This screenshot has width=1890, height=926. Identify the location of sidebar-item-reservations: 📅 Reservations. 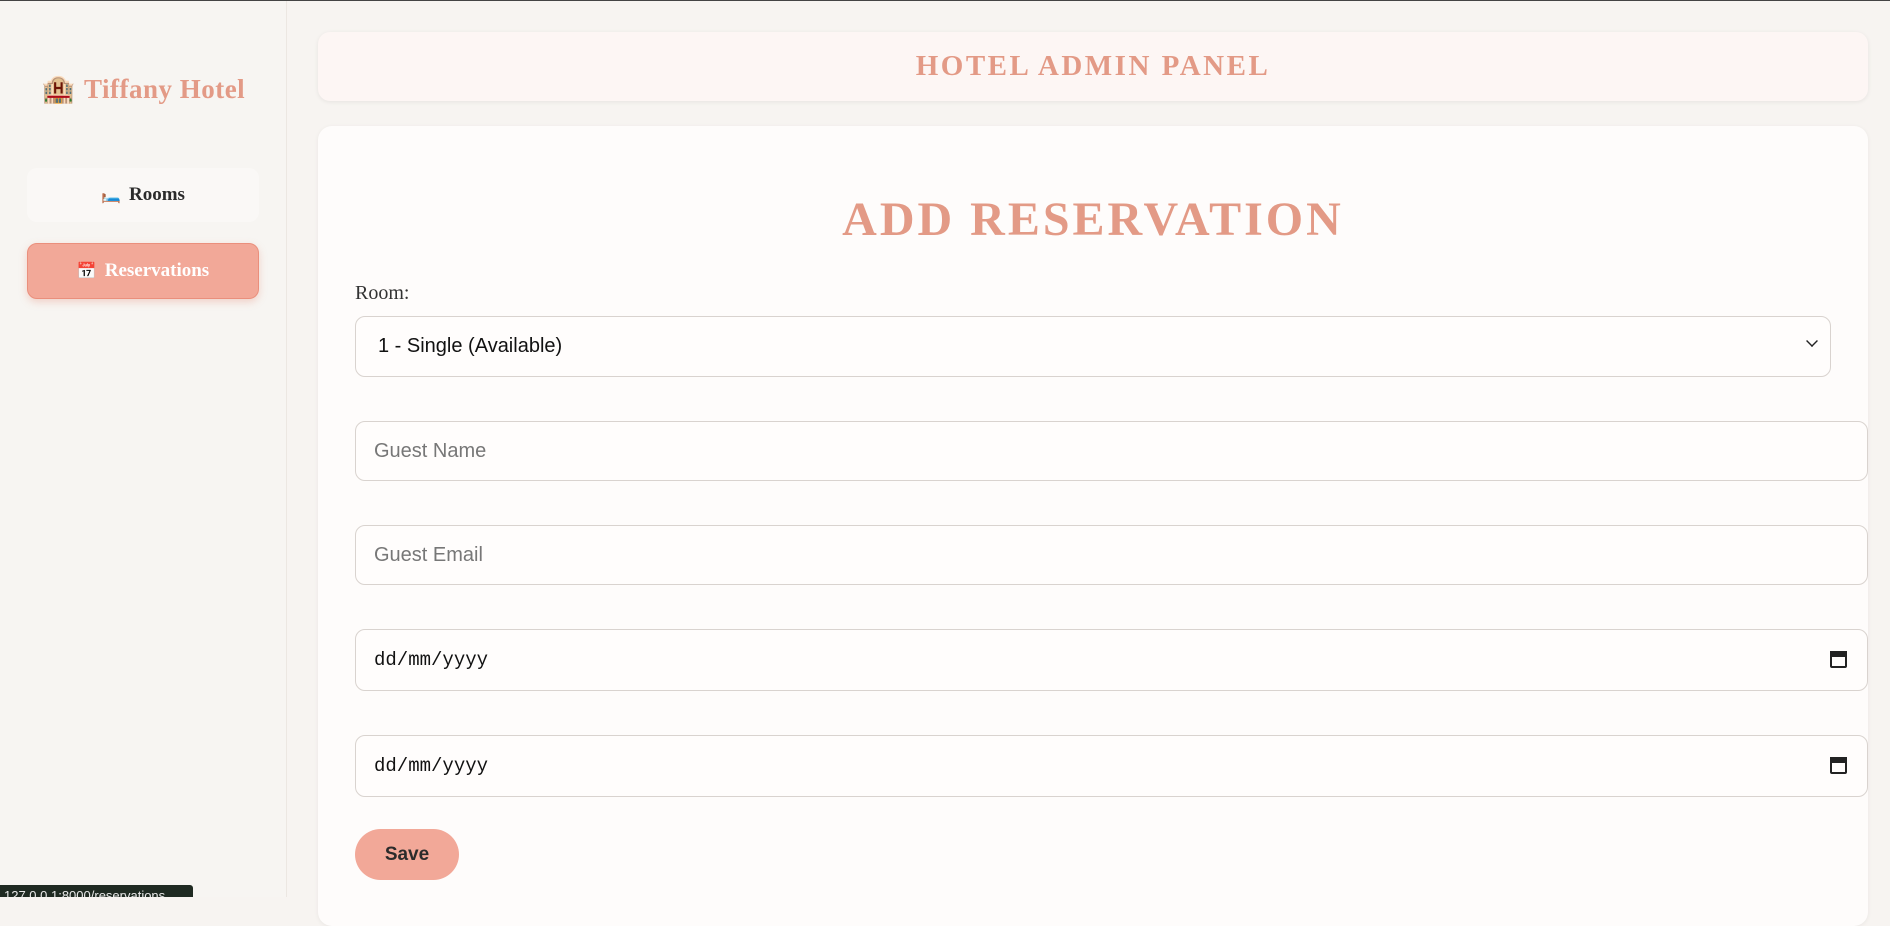
(143, 271).